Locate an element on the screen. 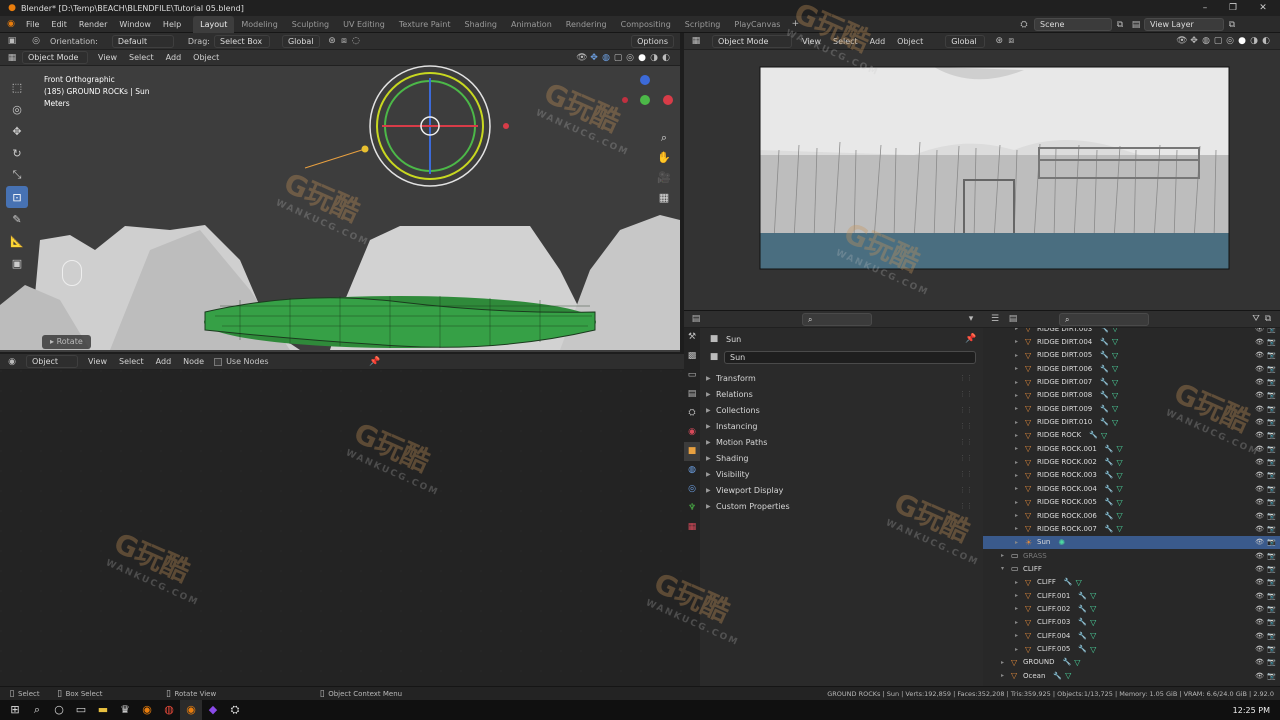 The image size is (1280, 720). panel-shading: ▶ Shading ⋮⋮ is located at coordinates (841, 458).